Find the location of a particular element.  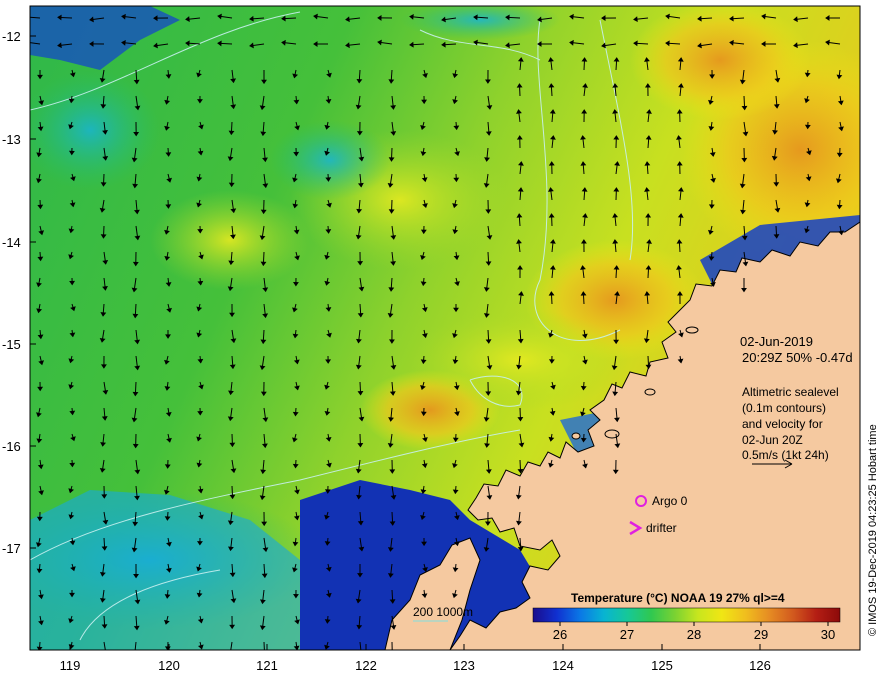

lat-tick-label: -13 is located at coordinates (11, 139).